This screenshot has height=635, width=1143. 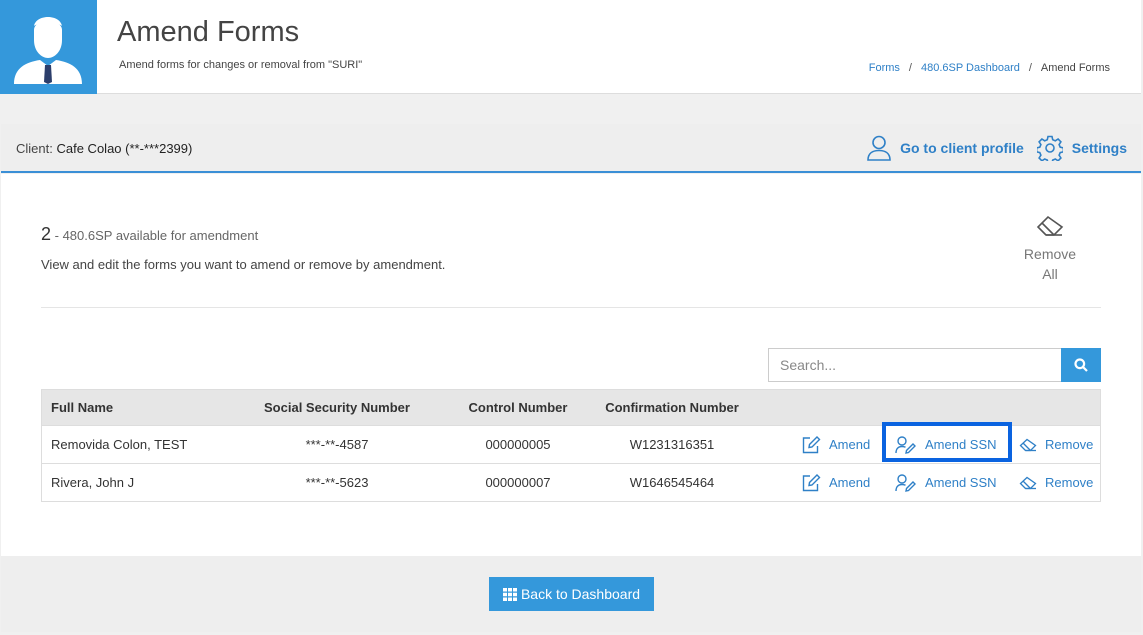 I want to click on grid-icon, so click(x=509, y=594).